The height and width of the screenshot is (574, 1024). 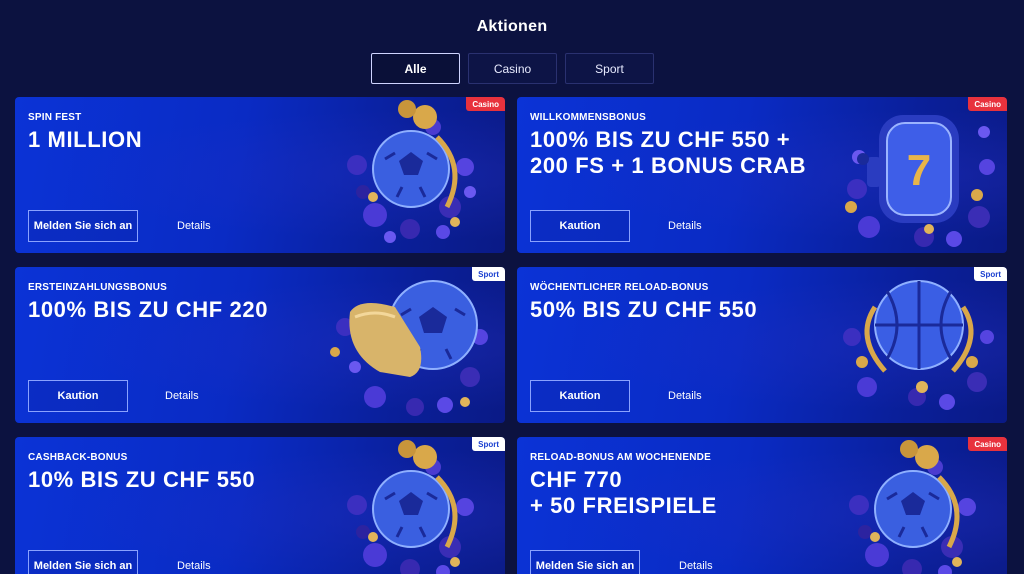 I want to click on promo-headline: 100% BIS ZU CHF 220, so click(x=148, y=310).